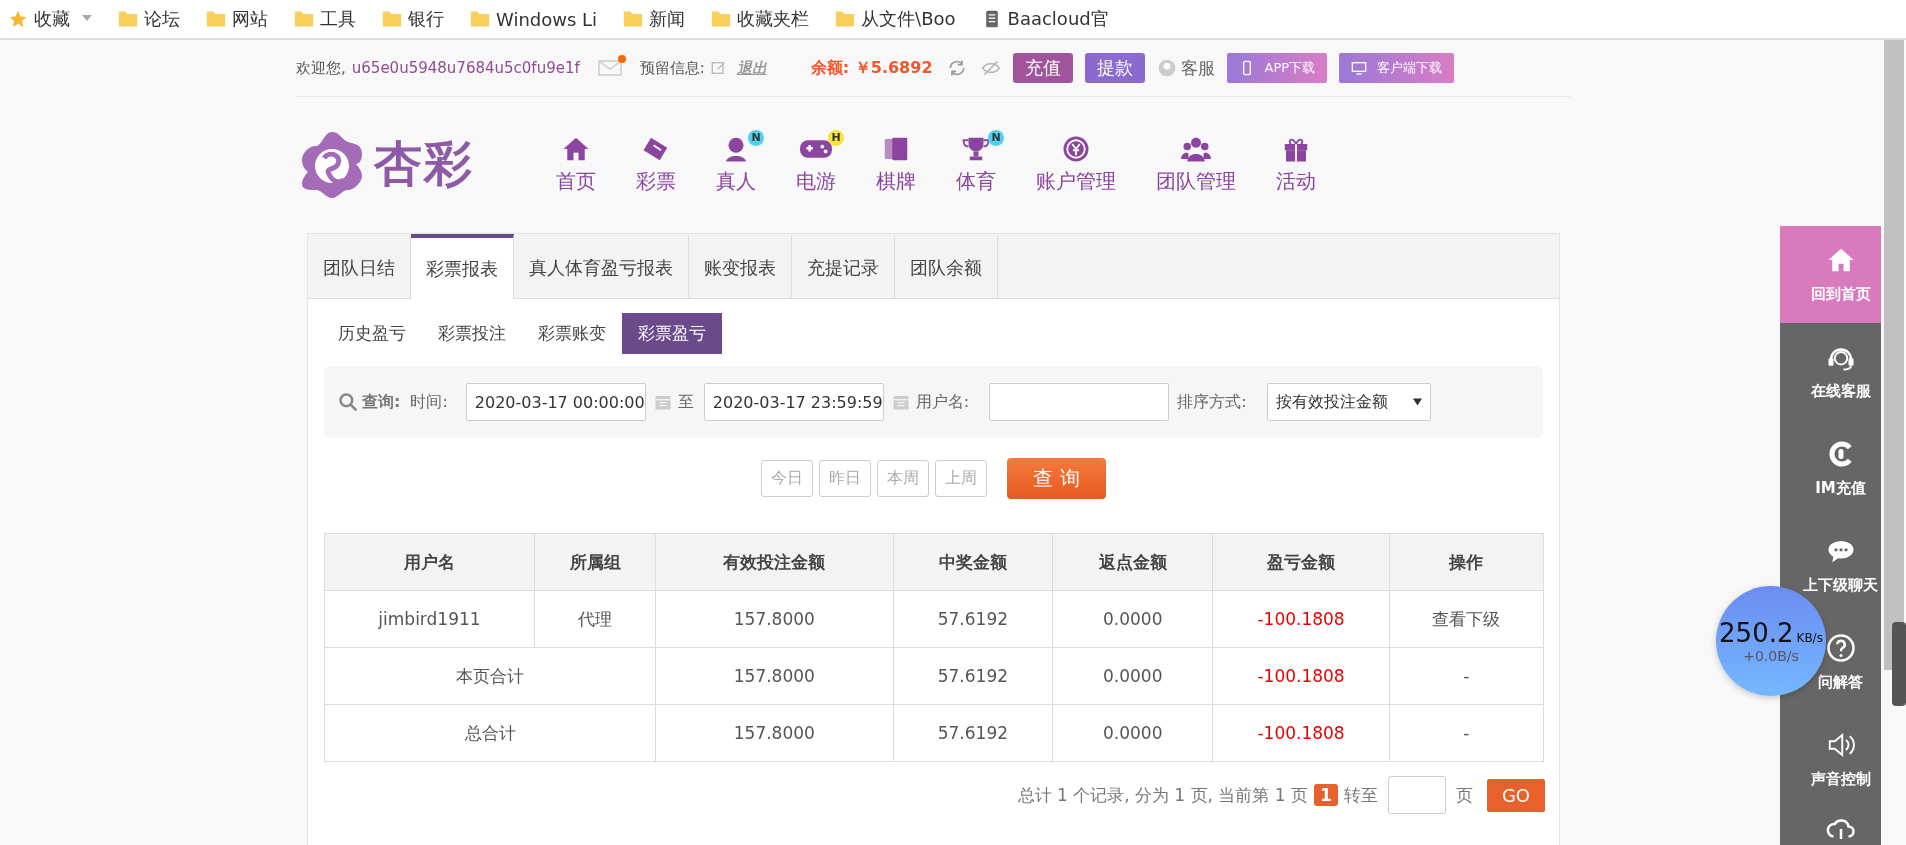 The image size is (1906, 845). I want to click on sub-tab: 历史盈亏, so click(372, 333).